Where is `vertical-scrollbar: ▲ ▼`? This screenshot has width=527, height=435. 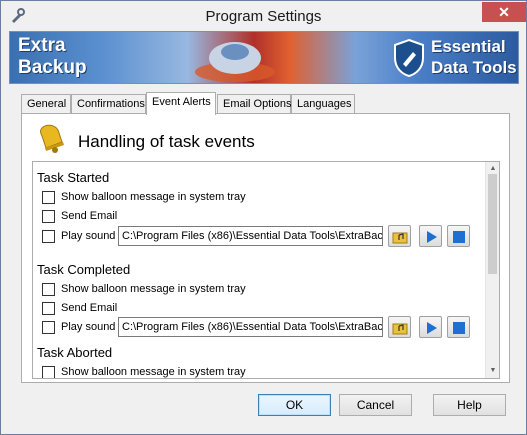
vertical-scrollbar: ▲ ▼ is located at coordinates (492, 270).